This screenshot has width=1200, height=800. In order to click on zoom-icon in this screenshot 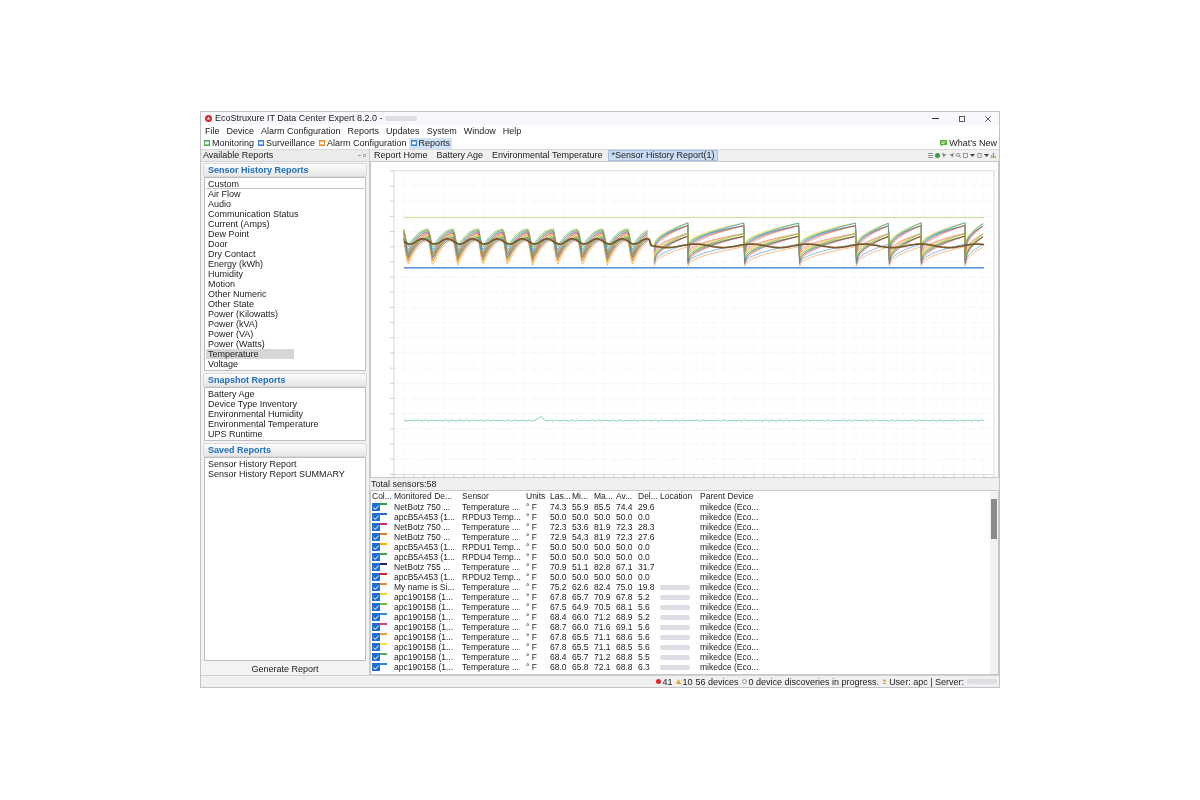, I will do `click(958, 155)`.